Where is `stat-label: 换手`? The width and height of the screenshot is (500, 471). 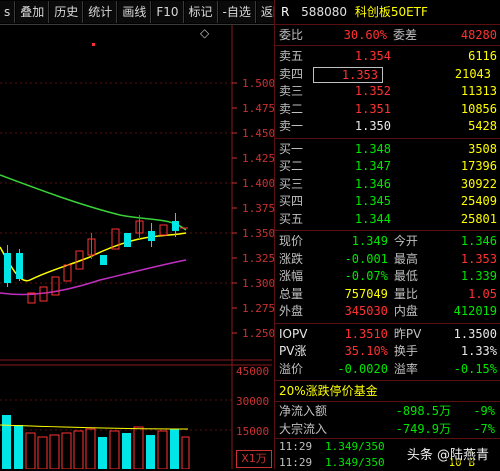
stat-label: 换手 is located at coordinates (405, 351).